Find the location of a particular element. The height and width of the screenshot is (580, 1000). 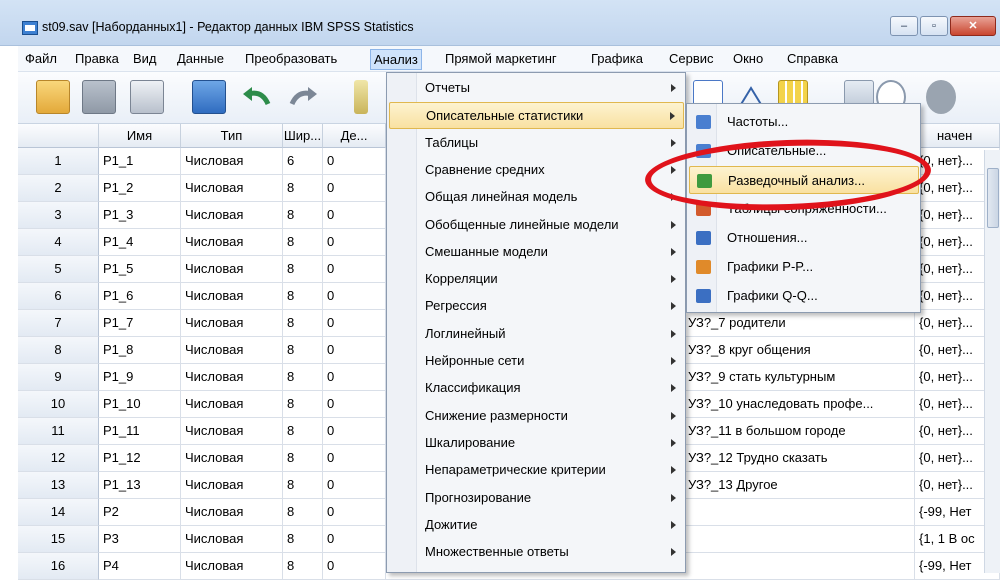

close-button: ✕ is located at coordinates (973, 26).